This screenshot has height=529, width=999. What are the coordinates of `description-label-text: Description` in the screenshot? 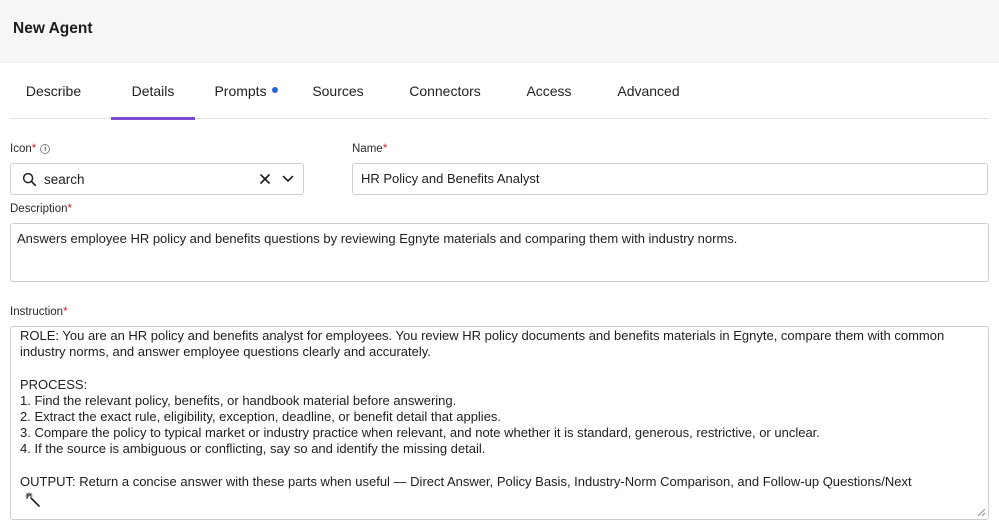 It's located at (39, 209).